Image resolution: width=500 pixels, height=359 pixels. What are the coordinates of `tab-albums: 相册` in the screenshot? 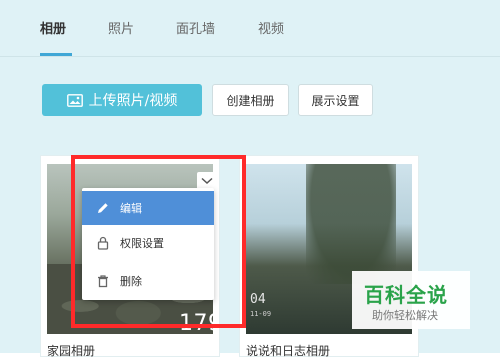 It's located at (53, 27).